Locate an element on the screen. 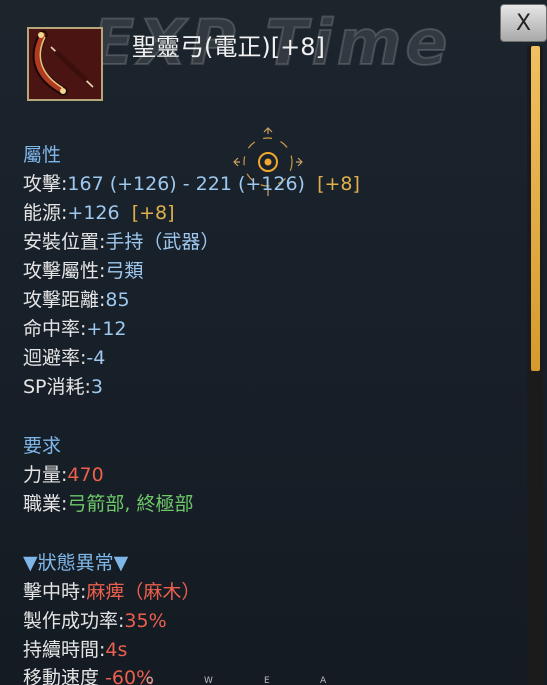 The image size is (547, 685). duration-label: 持續時間: is located at coordinates (64, 650).